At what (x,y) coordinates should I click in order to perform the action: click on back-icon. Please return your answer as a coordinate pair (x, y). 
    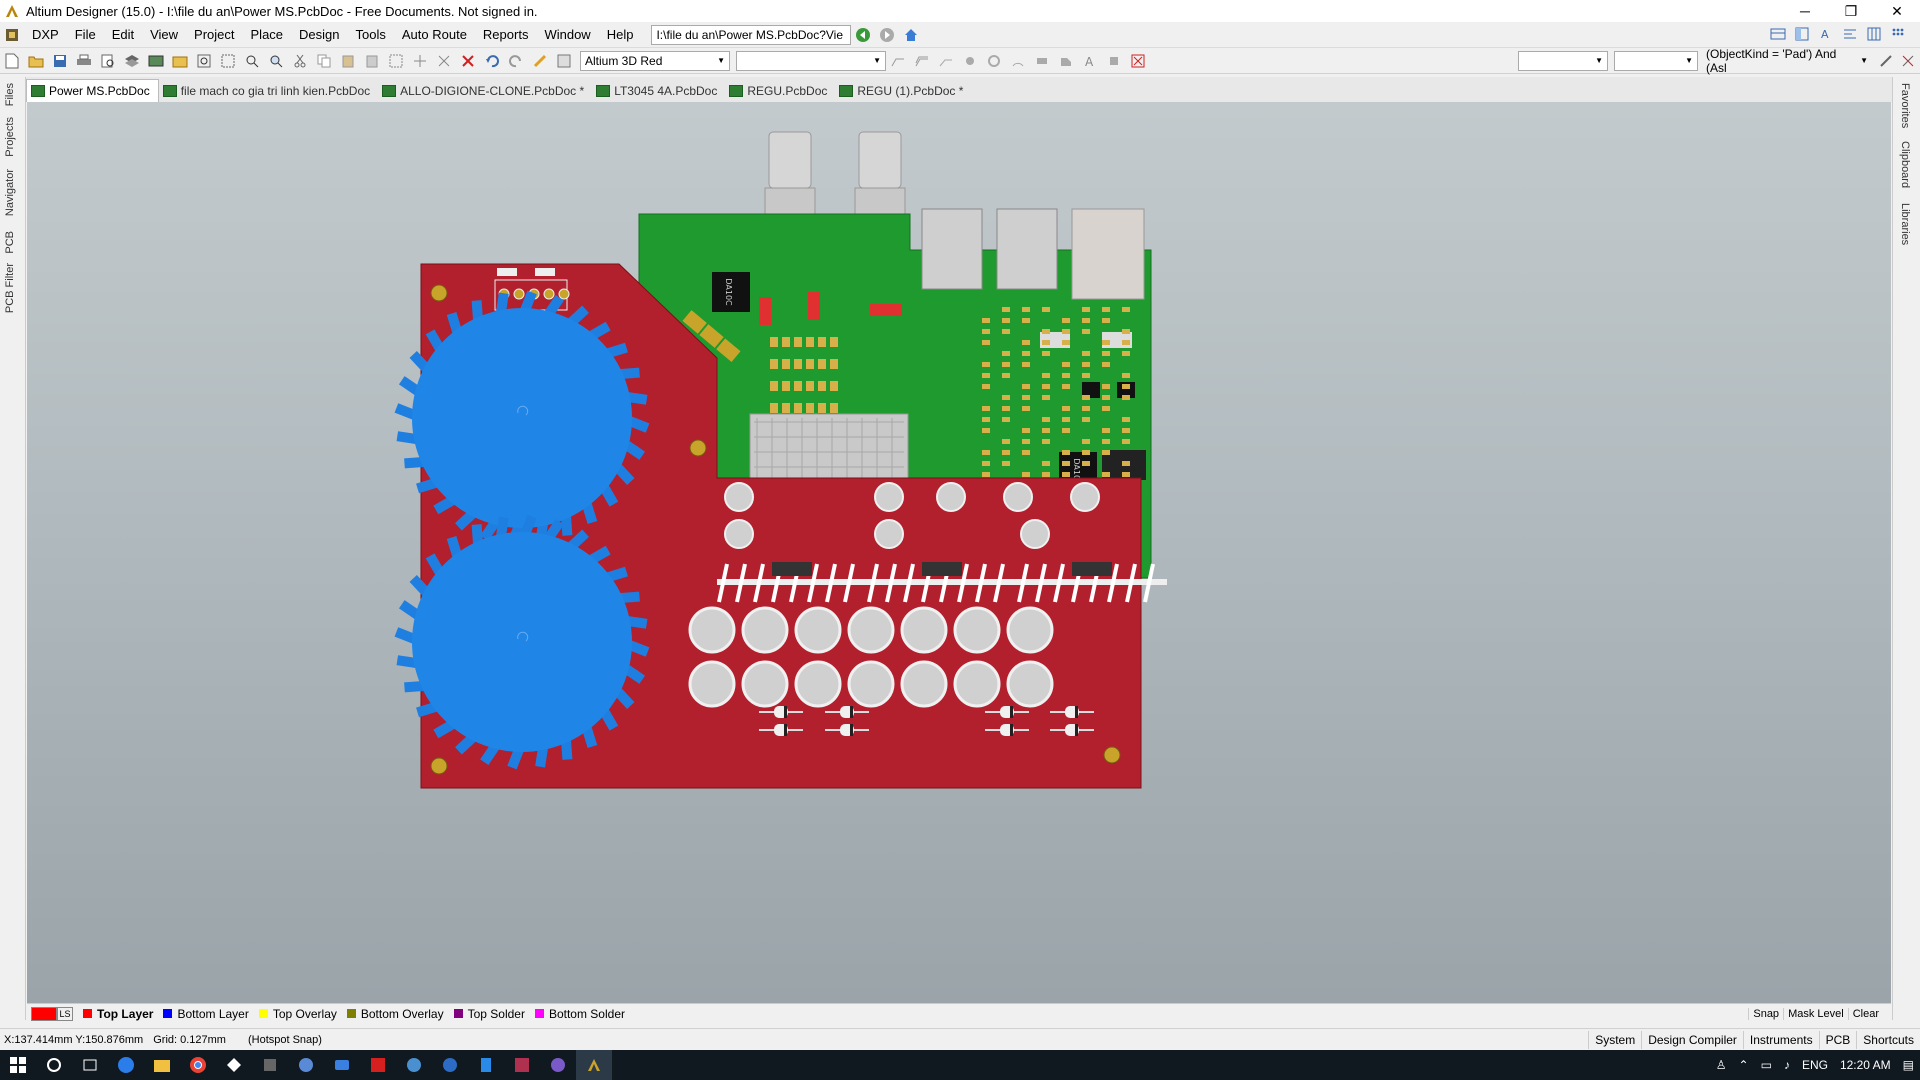
    Looking at the image, I should click on (863, 35).